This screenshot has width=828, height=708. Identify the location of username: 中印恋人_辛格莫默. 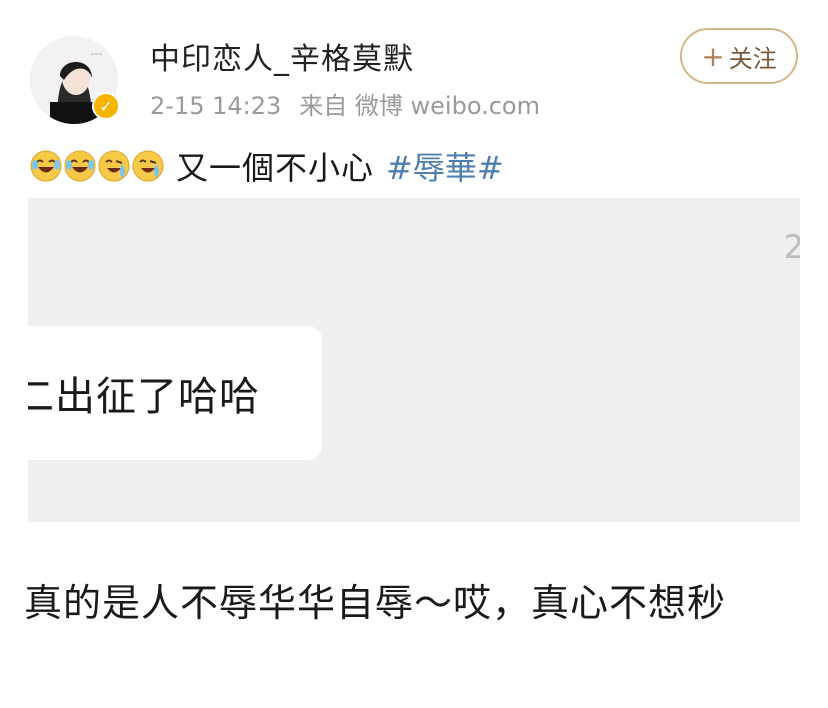
(282, 56).